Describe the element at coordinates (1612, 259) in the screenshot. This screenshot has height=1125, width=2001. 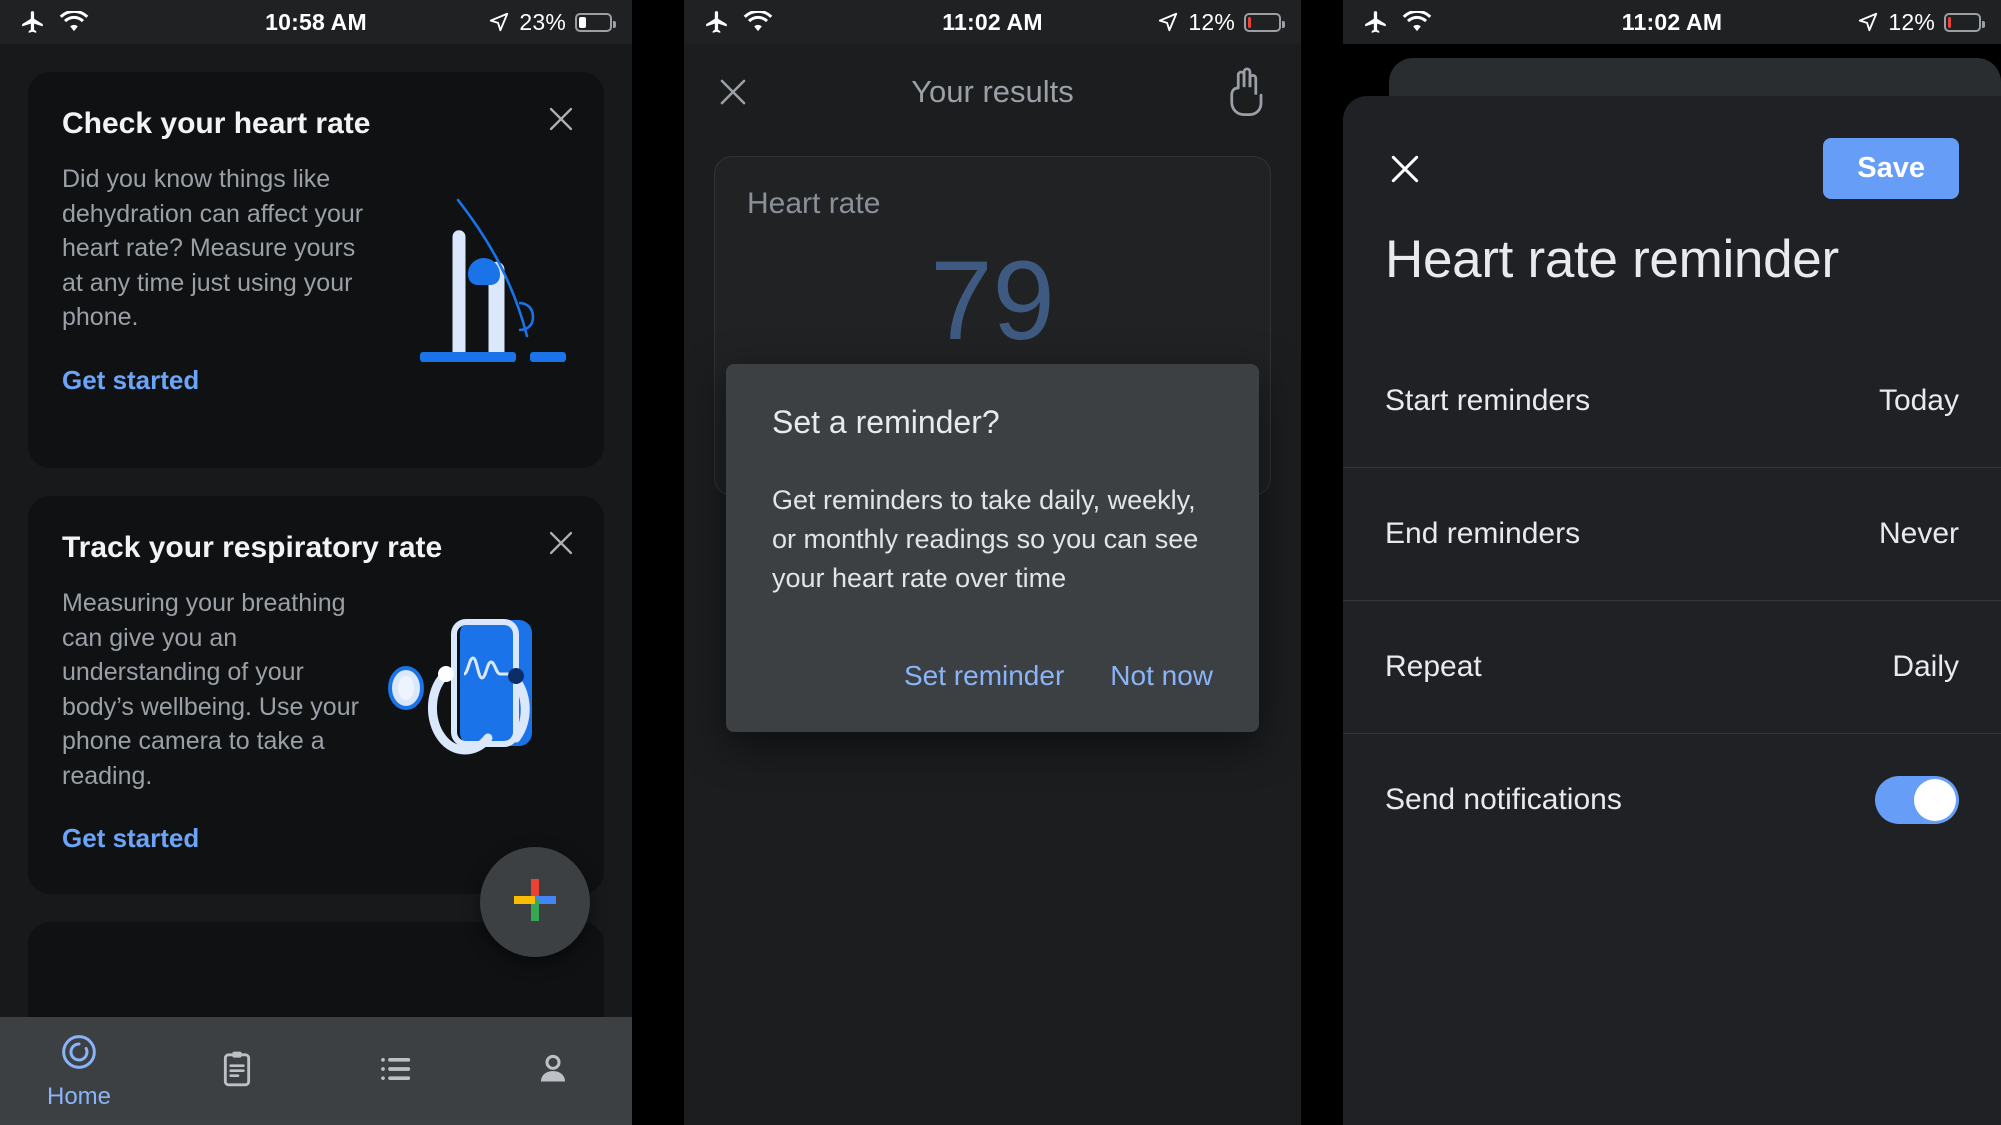
I see `page-title: Heart rate reminder` at that location.